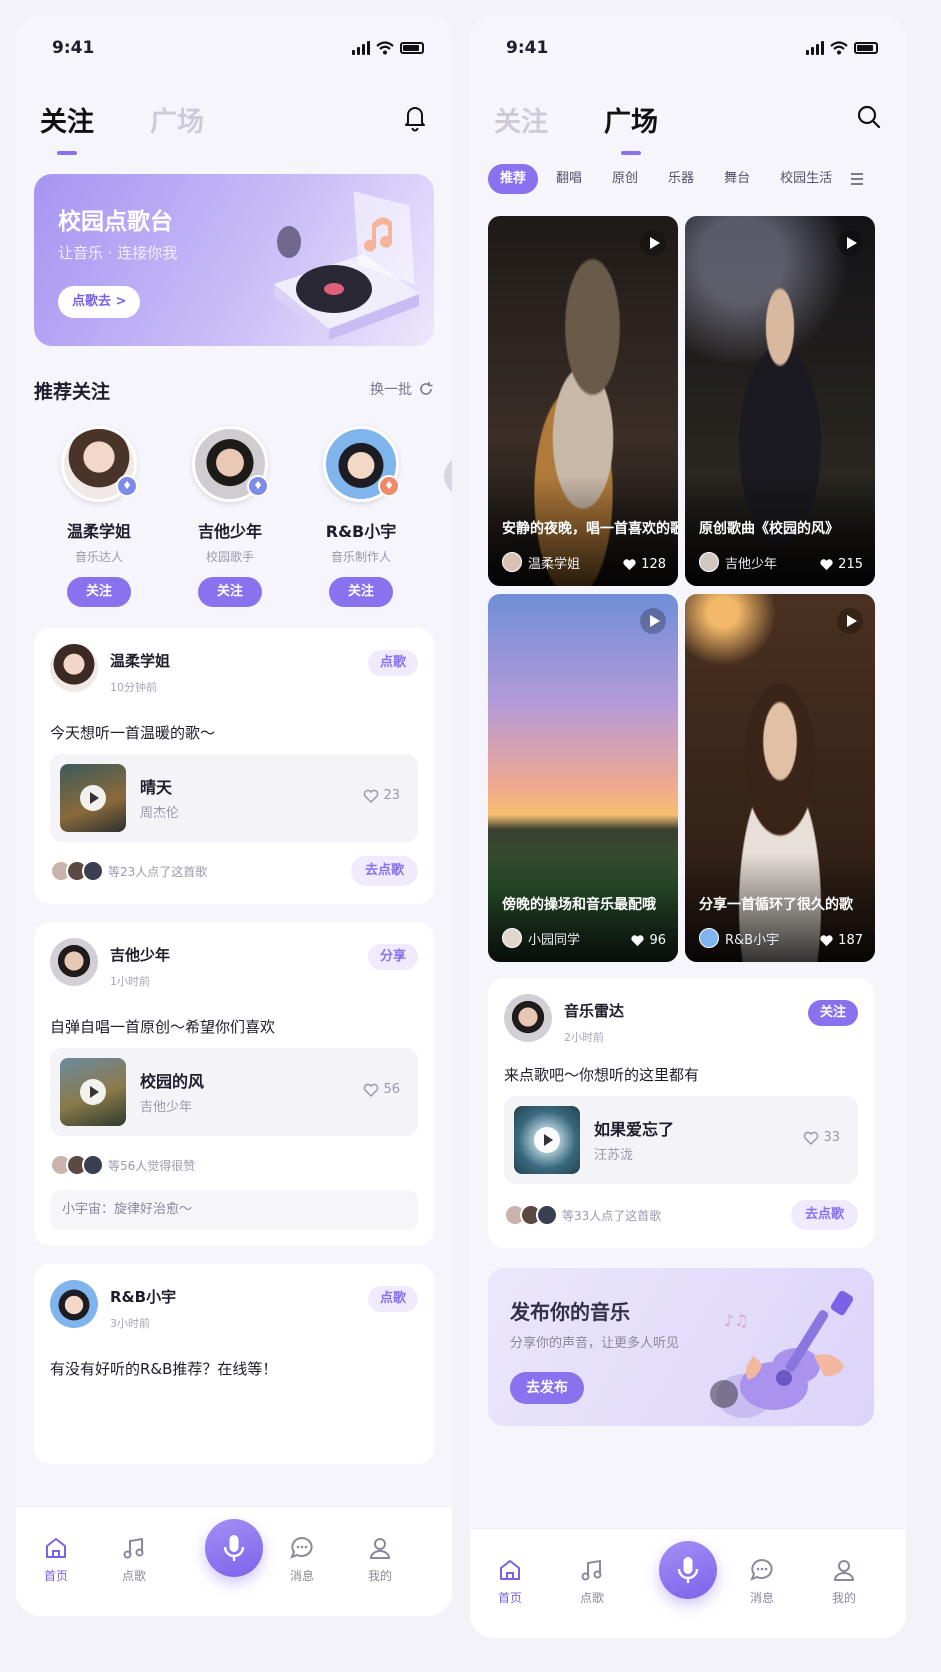  Describe the element at coordinates (513, 179) in the screenshot. I see `chip-recommend: 推荐` at that location.